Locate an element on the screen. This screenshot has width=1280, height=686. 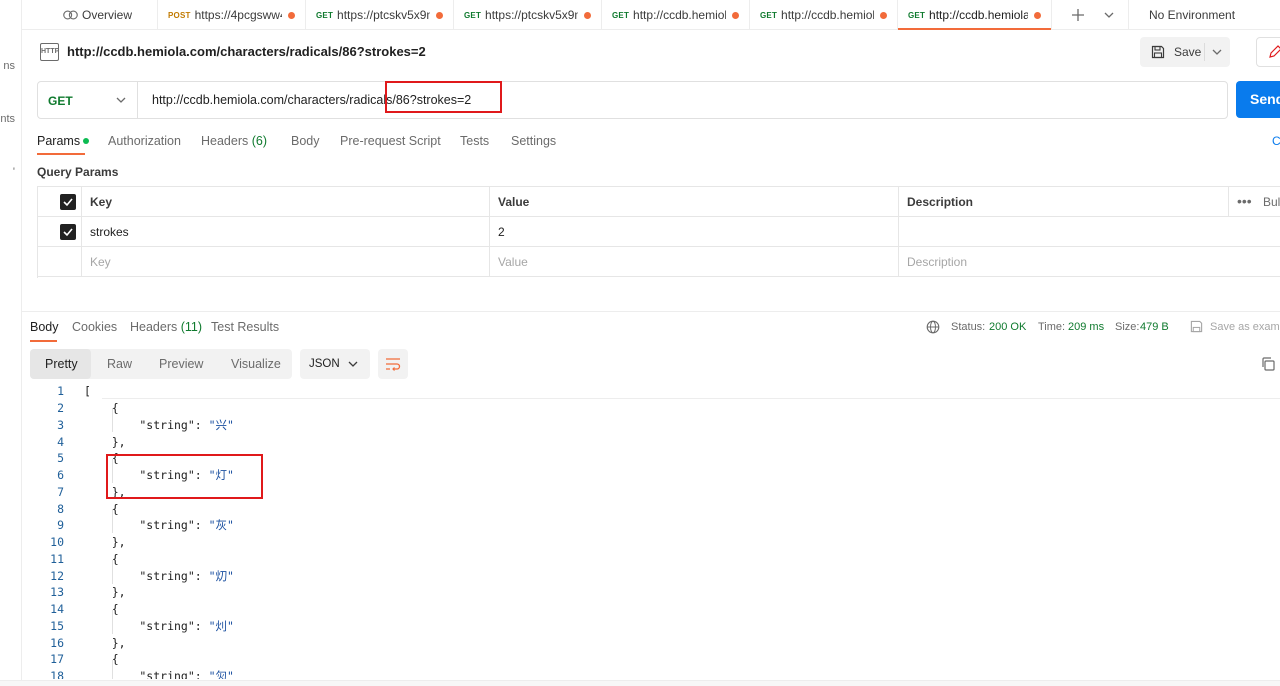
bulk-edit-link: Bulk is located at coordinates (1271, 202).